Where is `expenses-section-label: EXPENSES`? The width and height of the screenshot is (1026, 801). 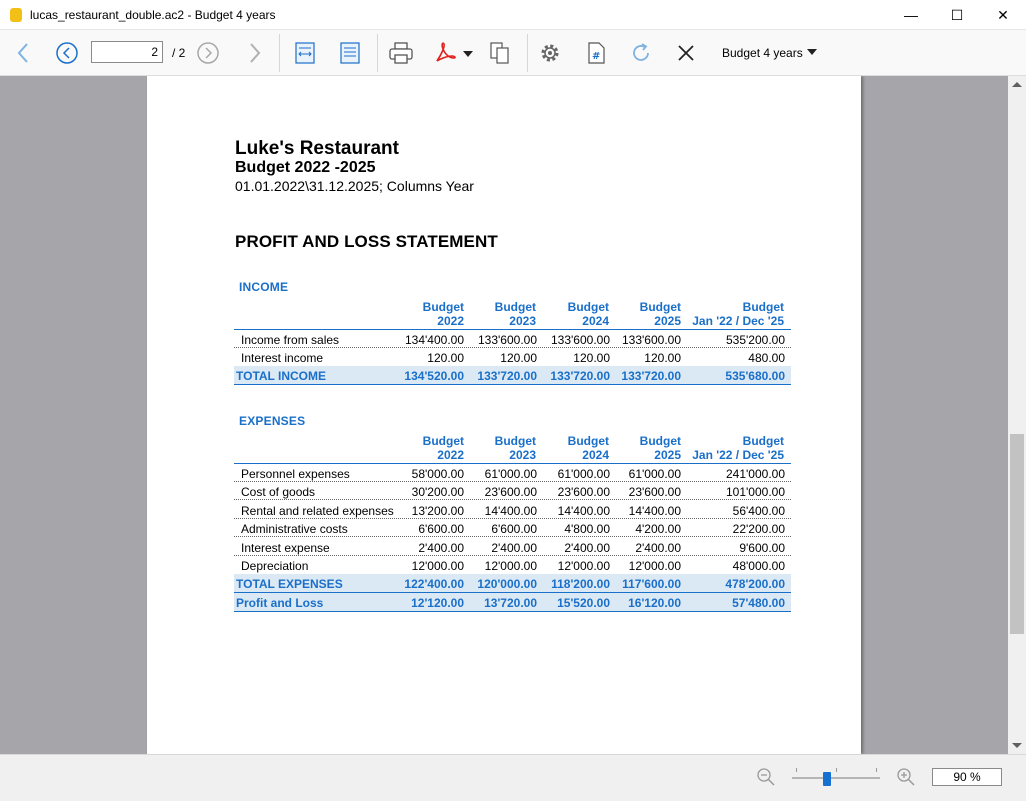 expenses-section-label: EXPENSES is located at coordinates (272, 421).